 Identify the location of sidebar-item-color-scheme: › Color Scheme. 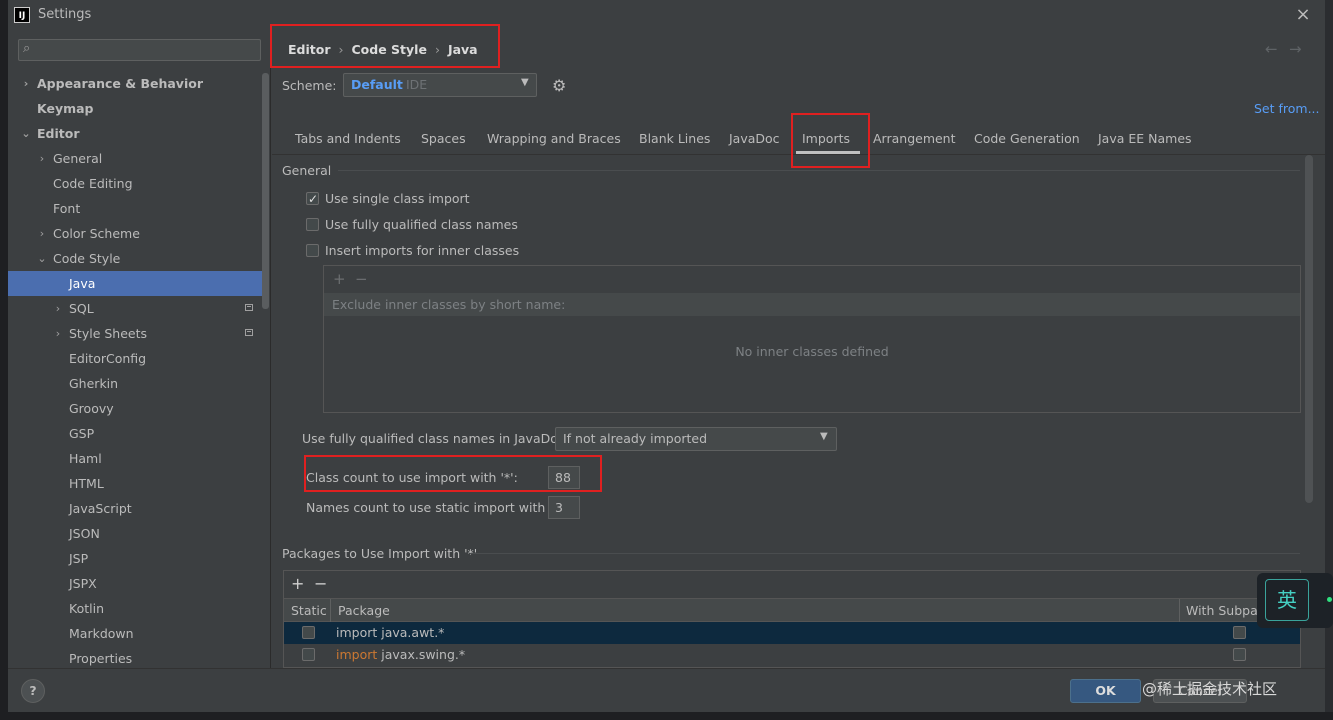
(135, 233).